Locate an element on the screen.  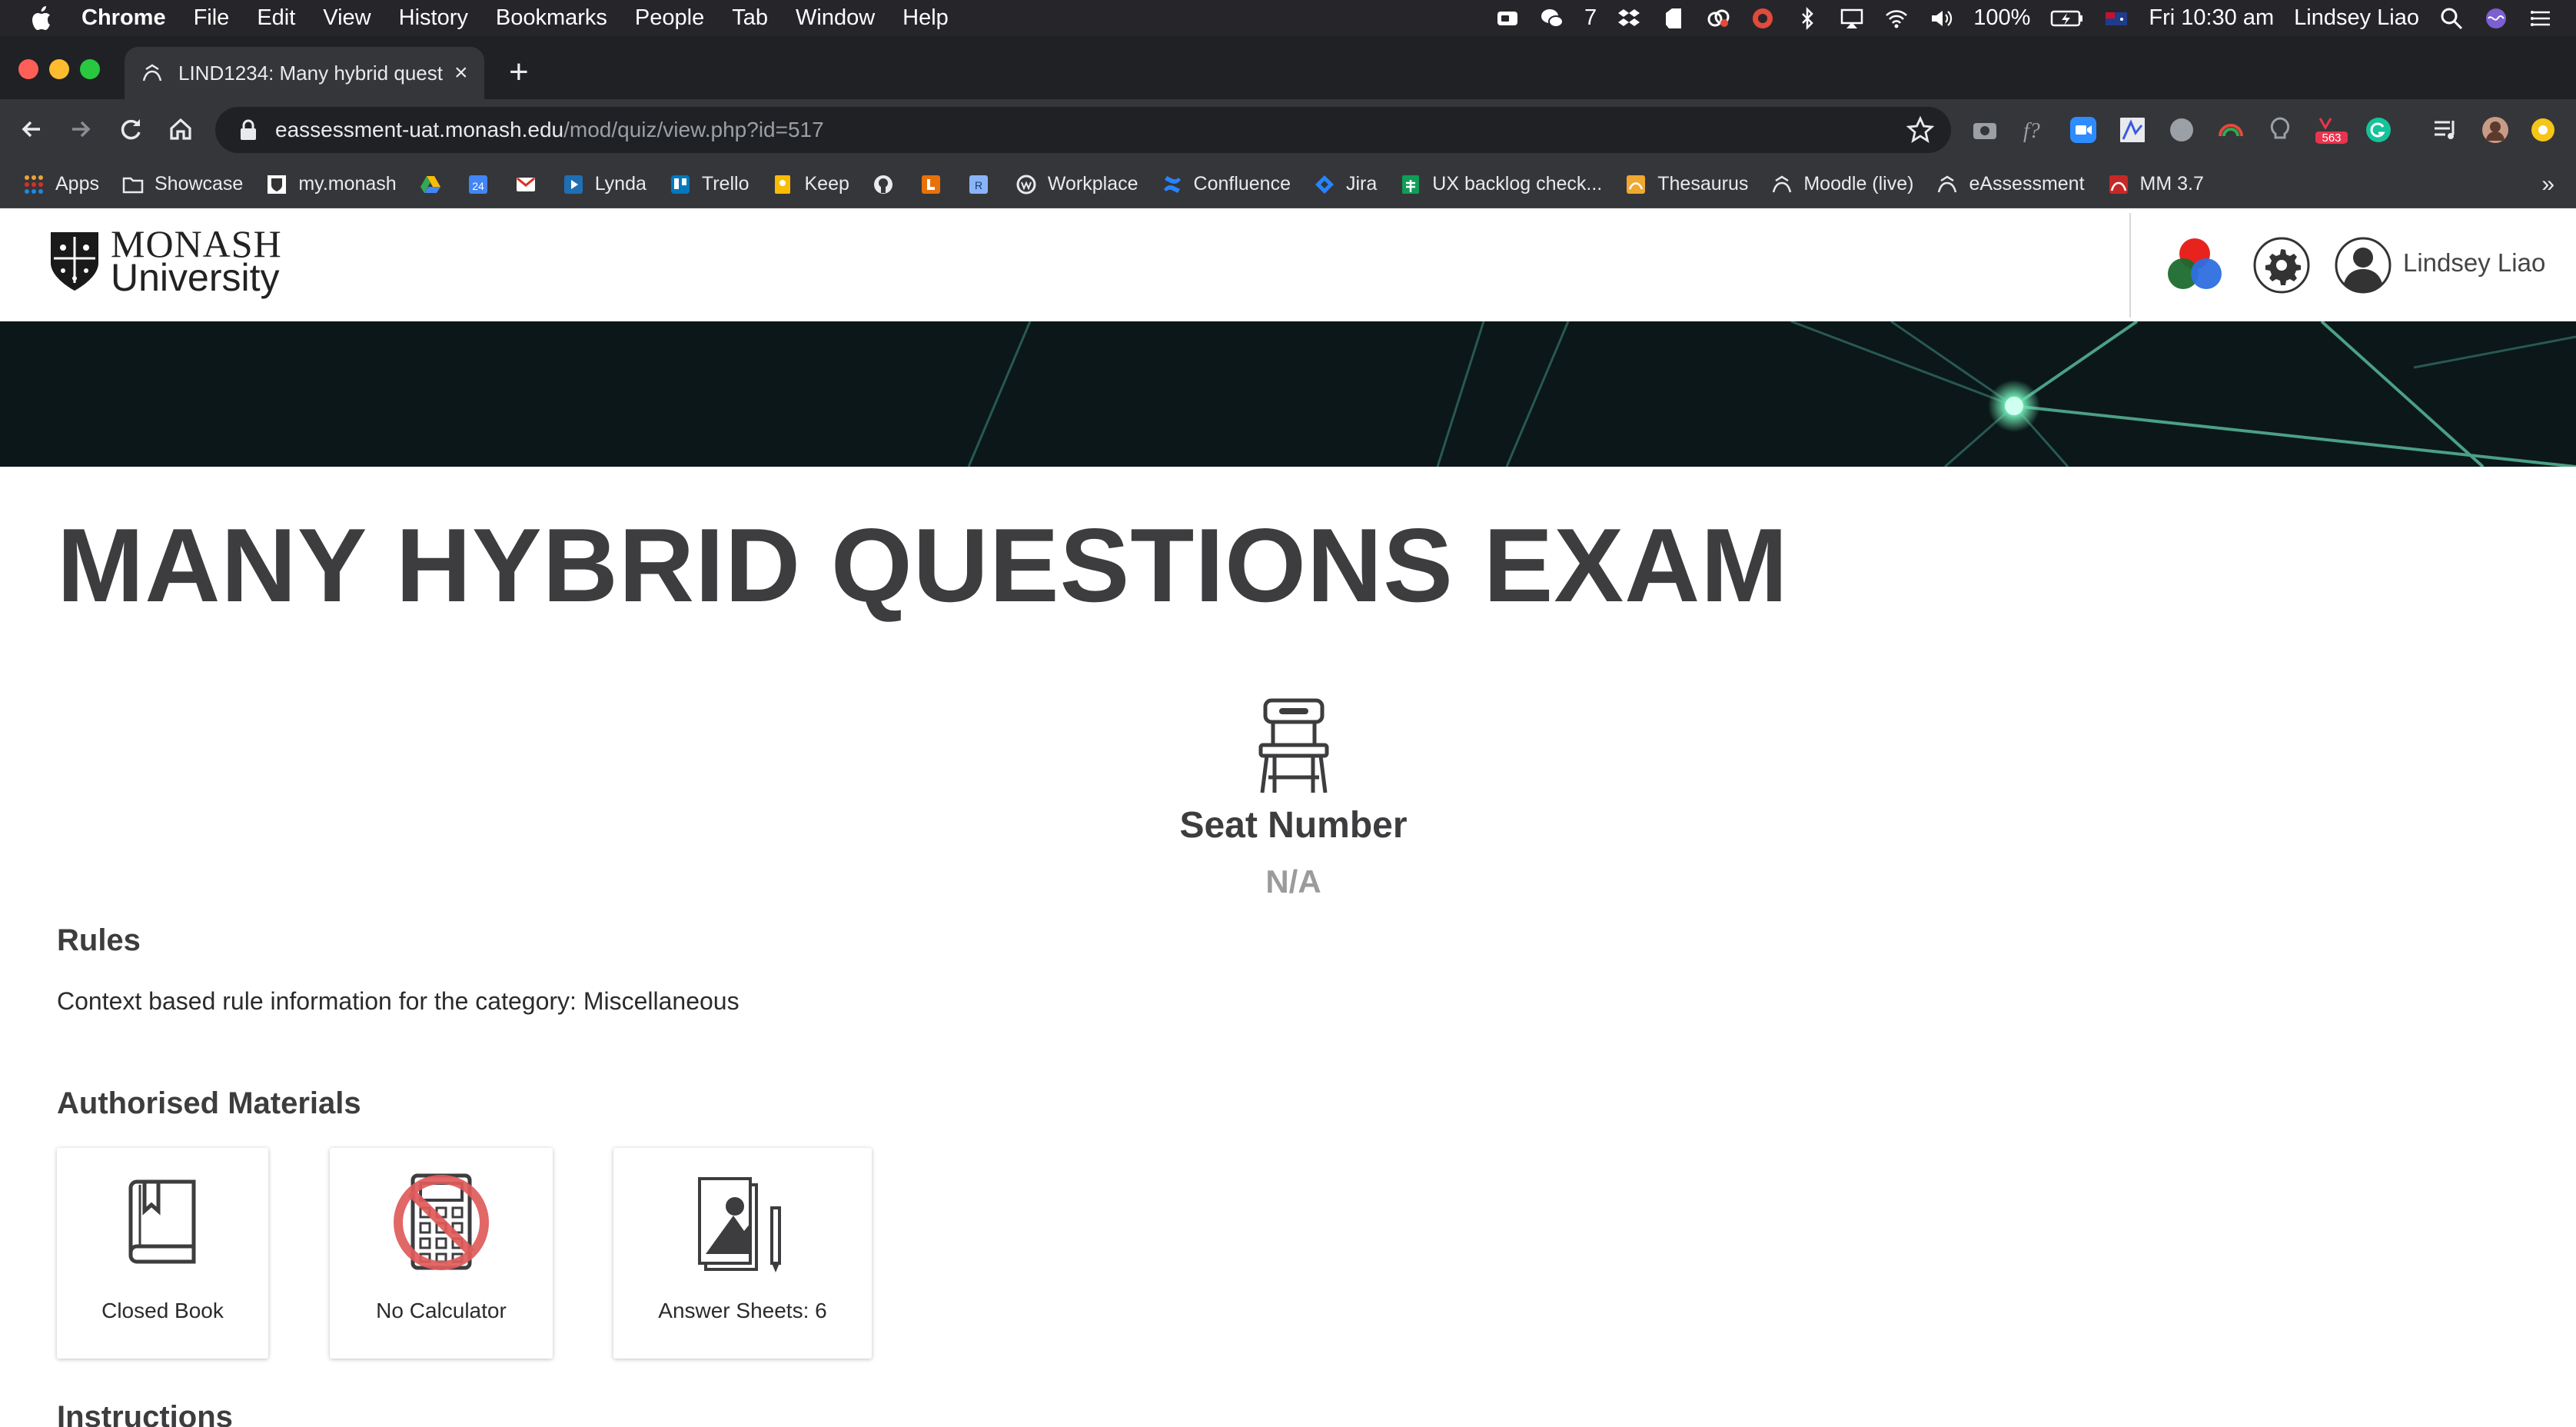
menu-app-chrome: Chrome is located at coordinates (124, 18).